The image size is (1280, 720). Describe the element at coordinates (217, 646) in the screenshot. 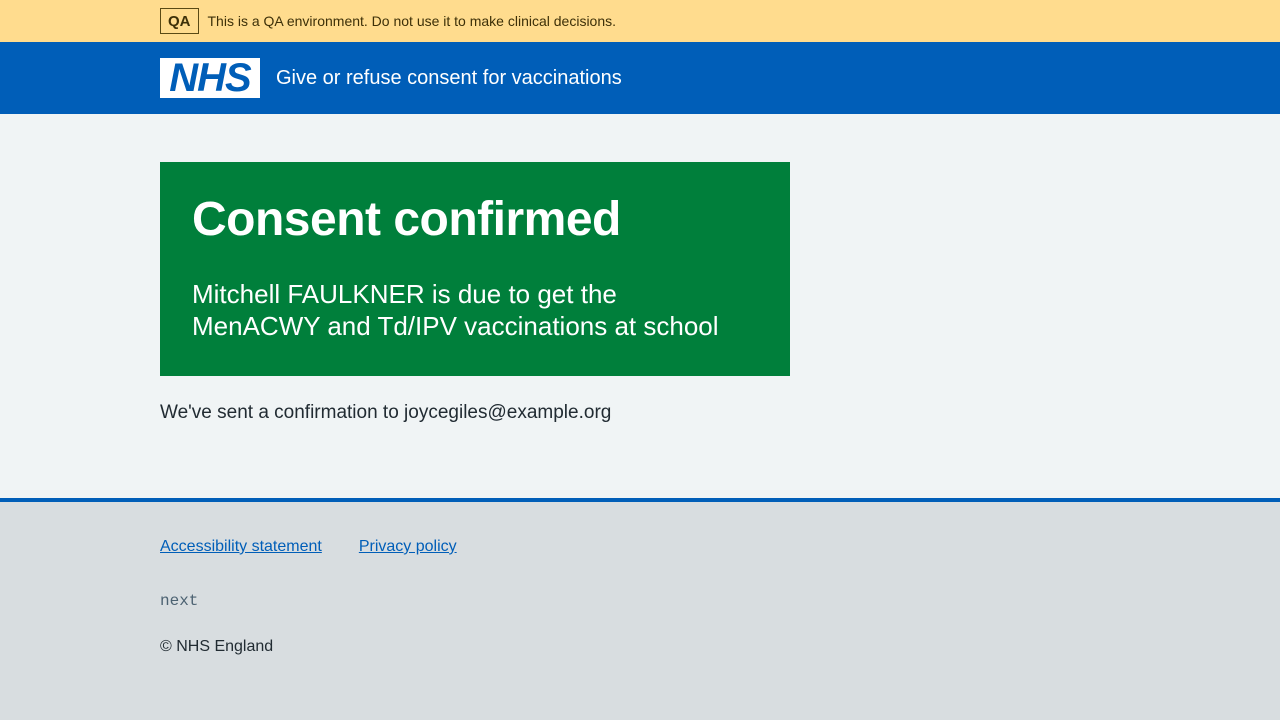

I see `copyright: © NHS England` at that location.